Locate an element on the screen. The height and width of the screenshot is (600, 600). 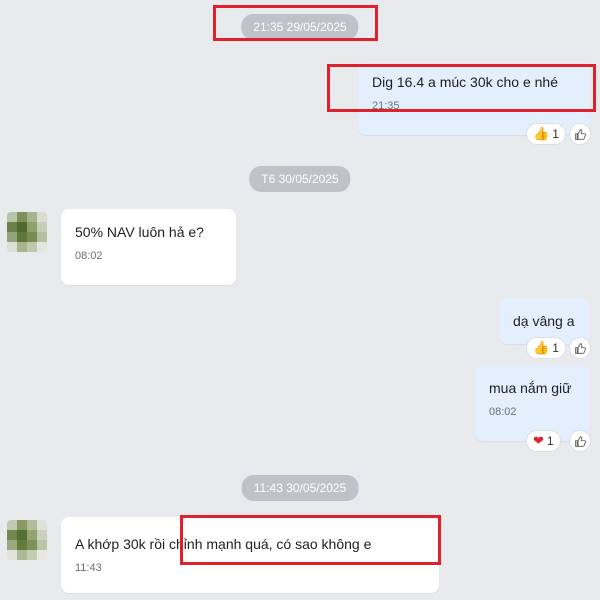
message-time: 21:35 is located at coordinates (386, 106).